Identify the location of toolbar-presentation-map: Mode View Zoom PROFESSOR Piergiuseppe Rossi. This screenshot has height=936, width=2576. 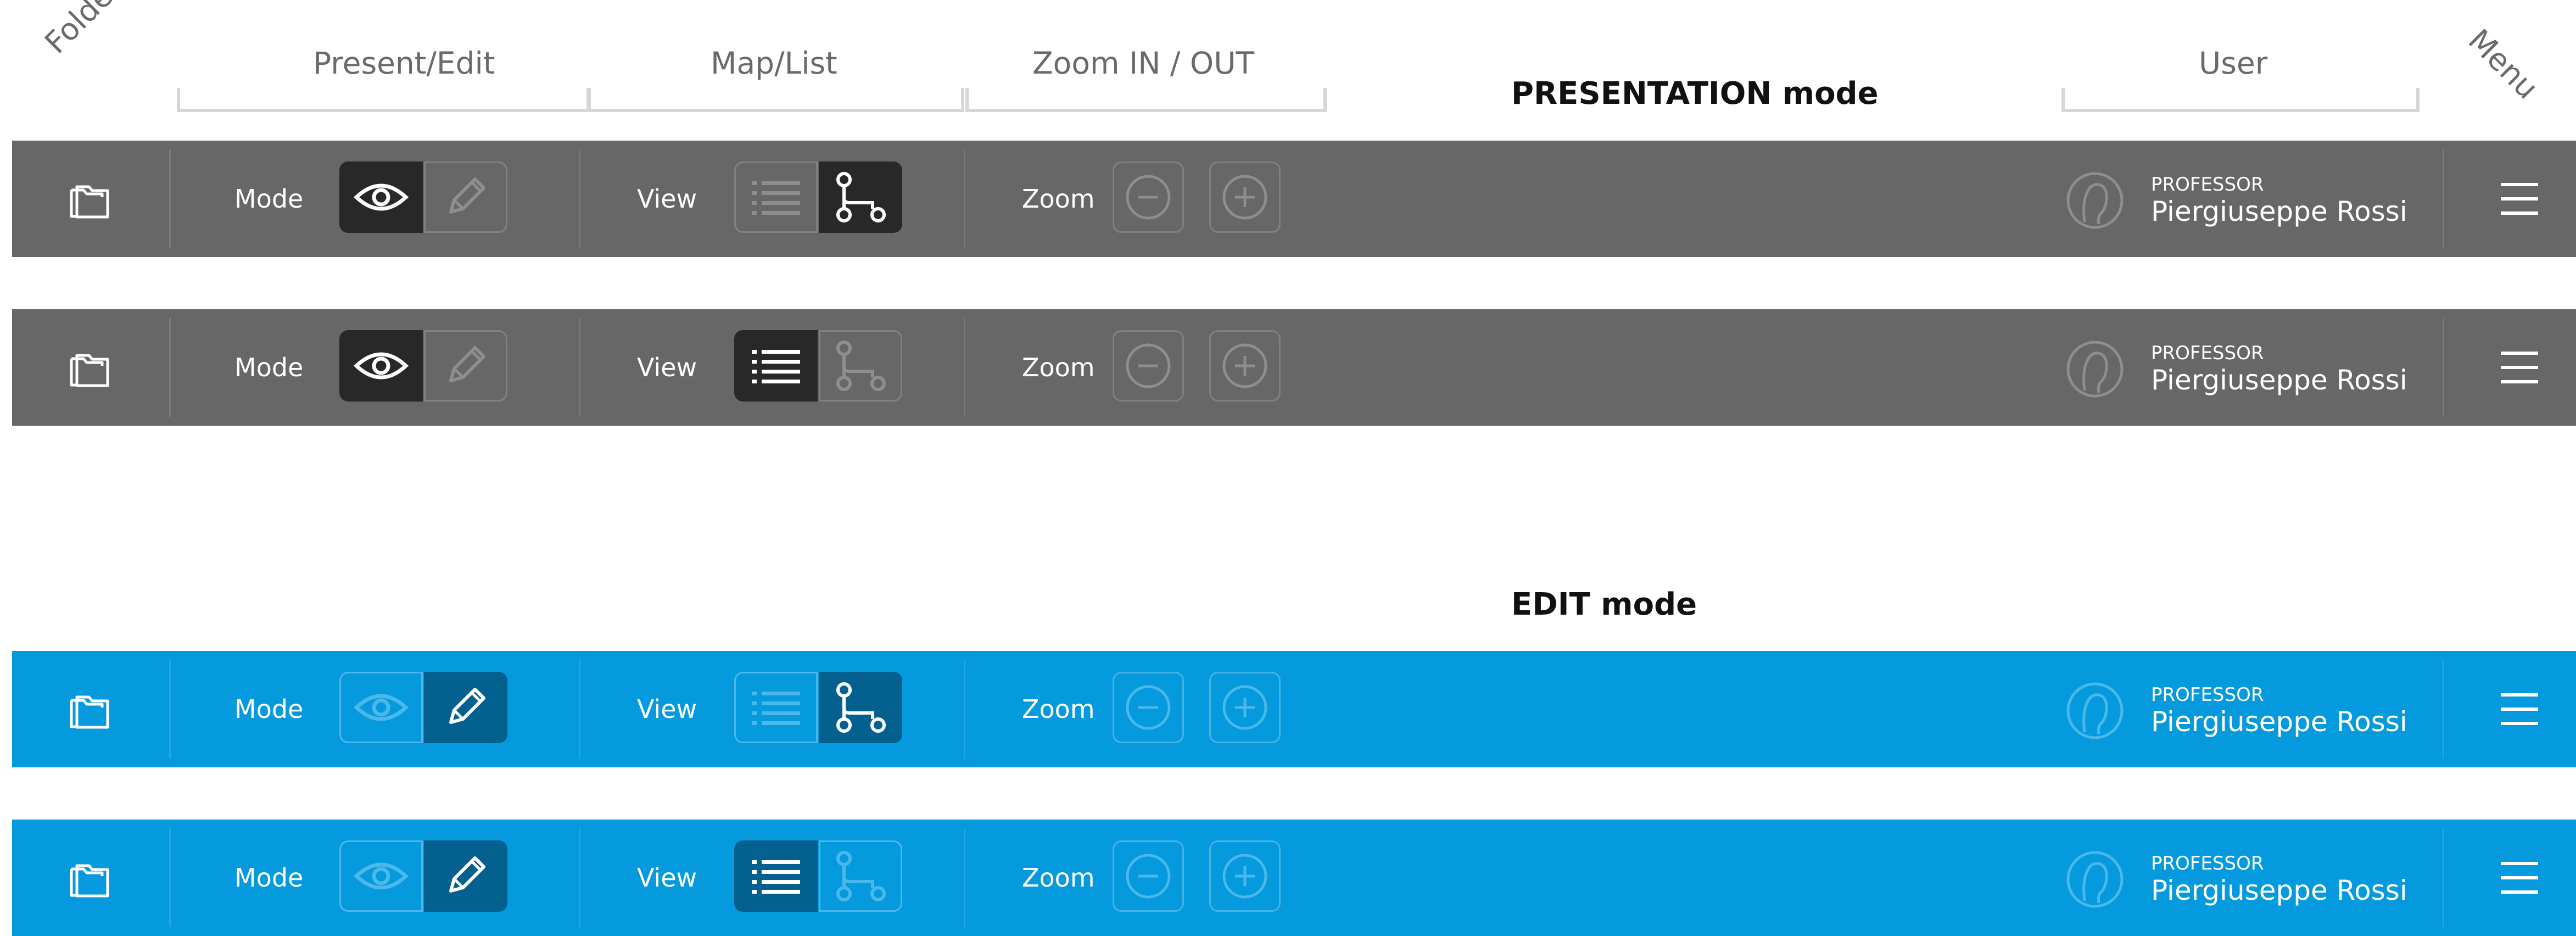
(1294, 199).